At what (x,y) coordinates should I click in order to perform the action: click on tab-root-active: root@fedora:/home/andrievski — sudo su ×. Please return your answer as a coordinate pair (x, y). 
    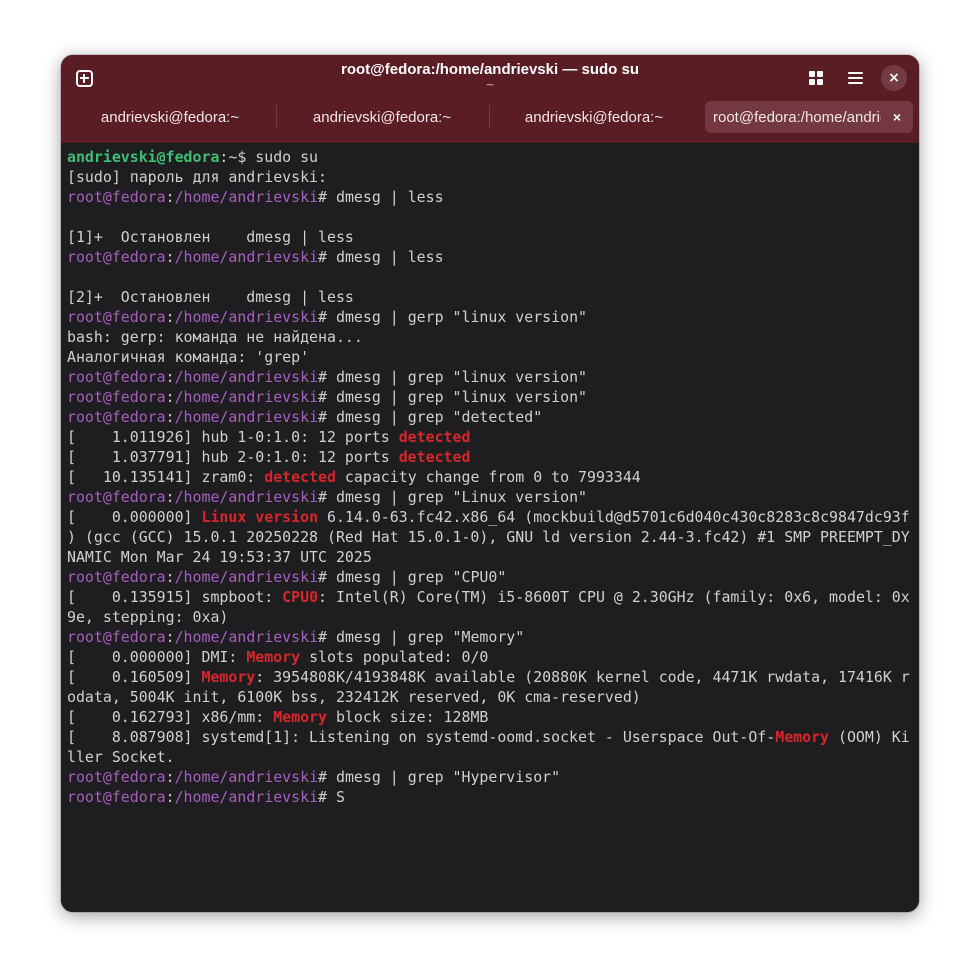
    Looking at the image, I should click on (809, 117).